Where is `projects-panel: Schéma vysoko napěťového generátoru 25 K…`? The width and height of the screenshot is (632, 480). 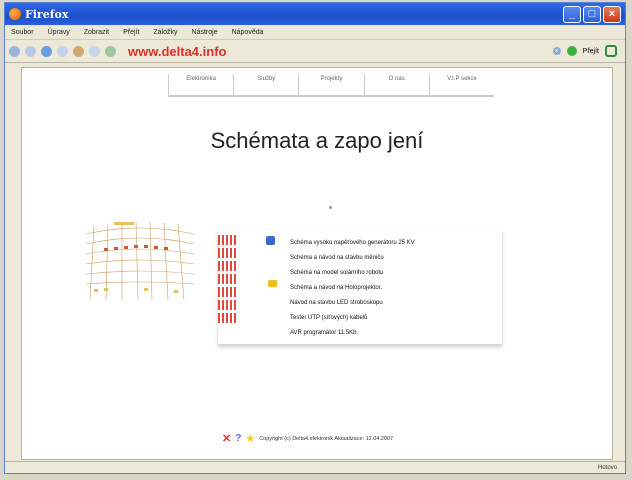 projects-panel: Schéma vysoko napěťového generátoru 25 K… is located at coordinates (360, 287).